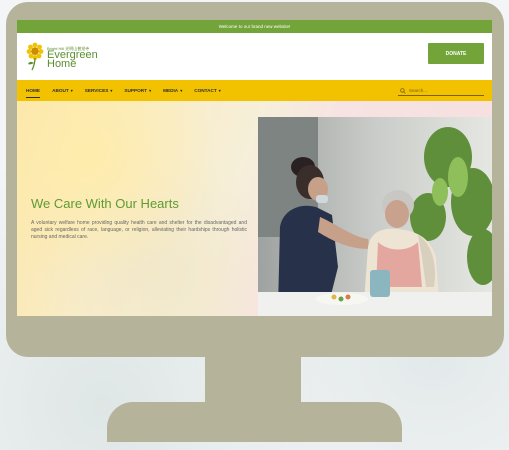  I want to click on nav-item-media: MEDIA ▾, so click(172, 90).